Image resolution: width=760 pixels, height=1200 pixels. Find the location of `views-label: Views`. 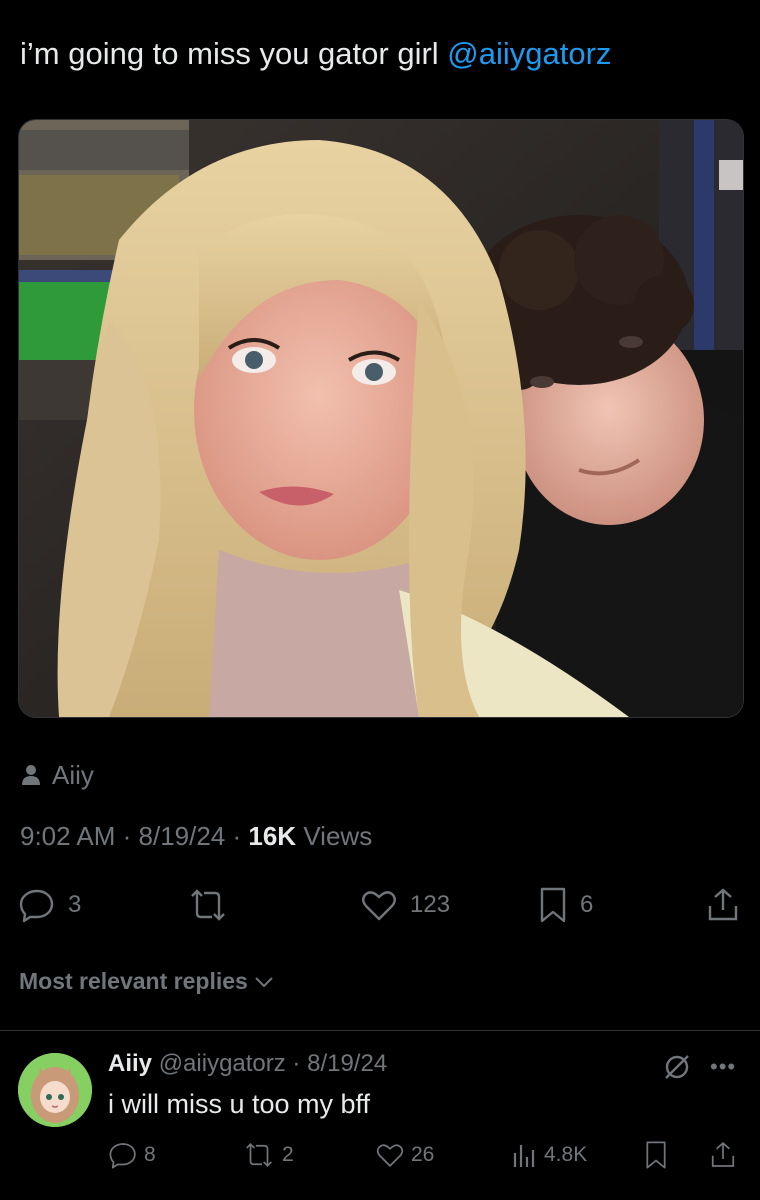

views-label: Views is located at coordinates (338, 836).